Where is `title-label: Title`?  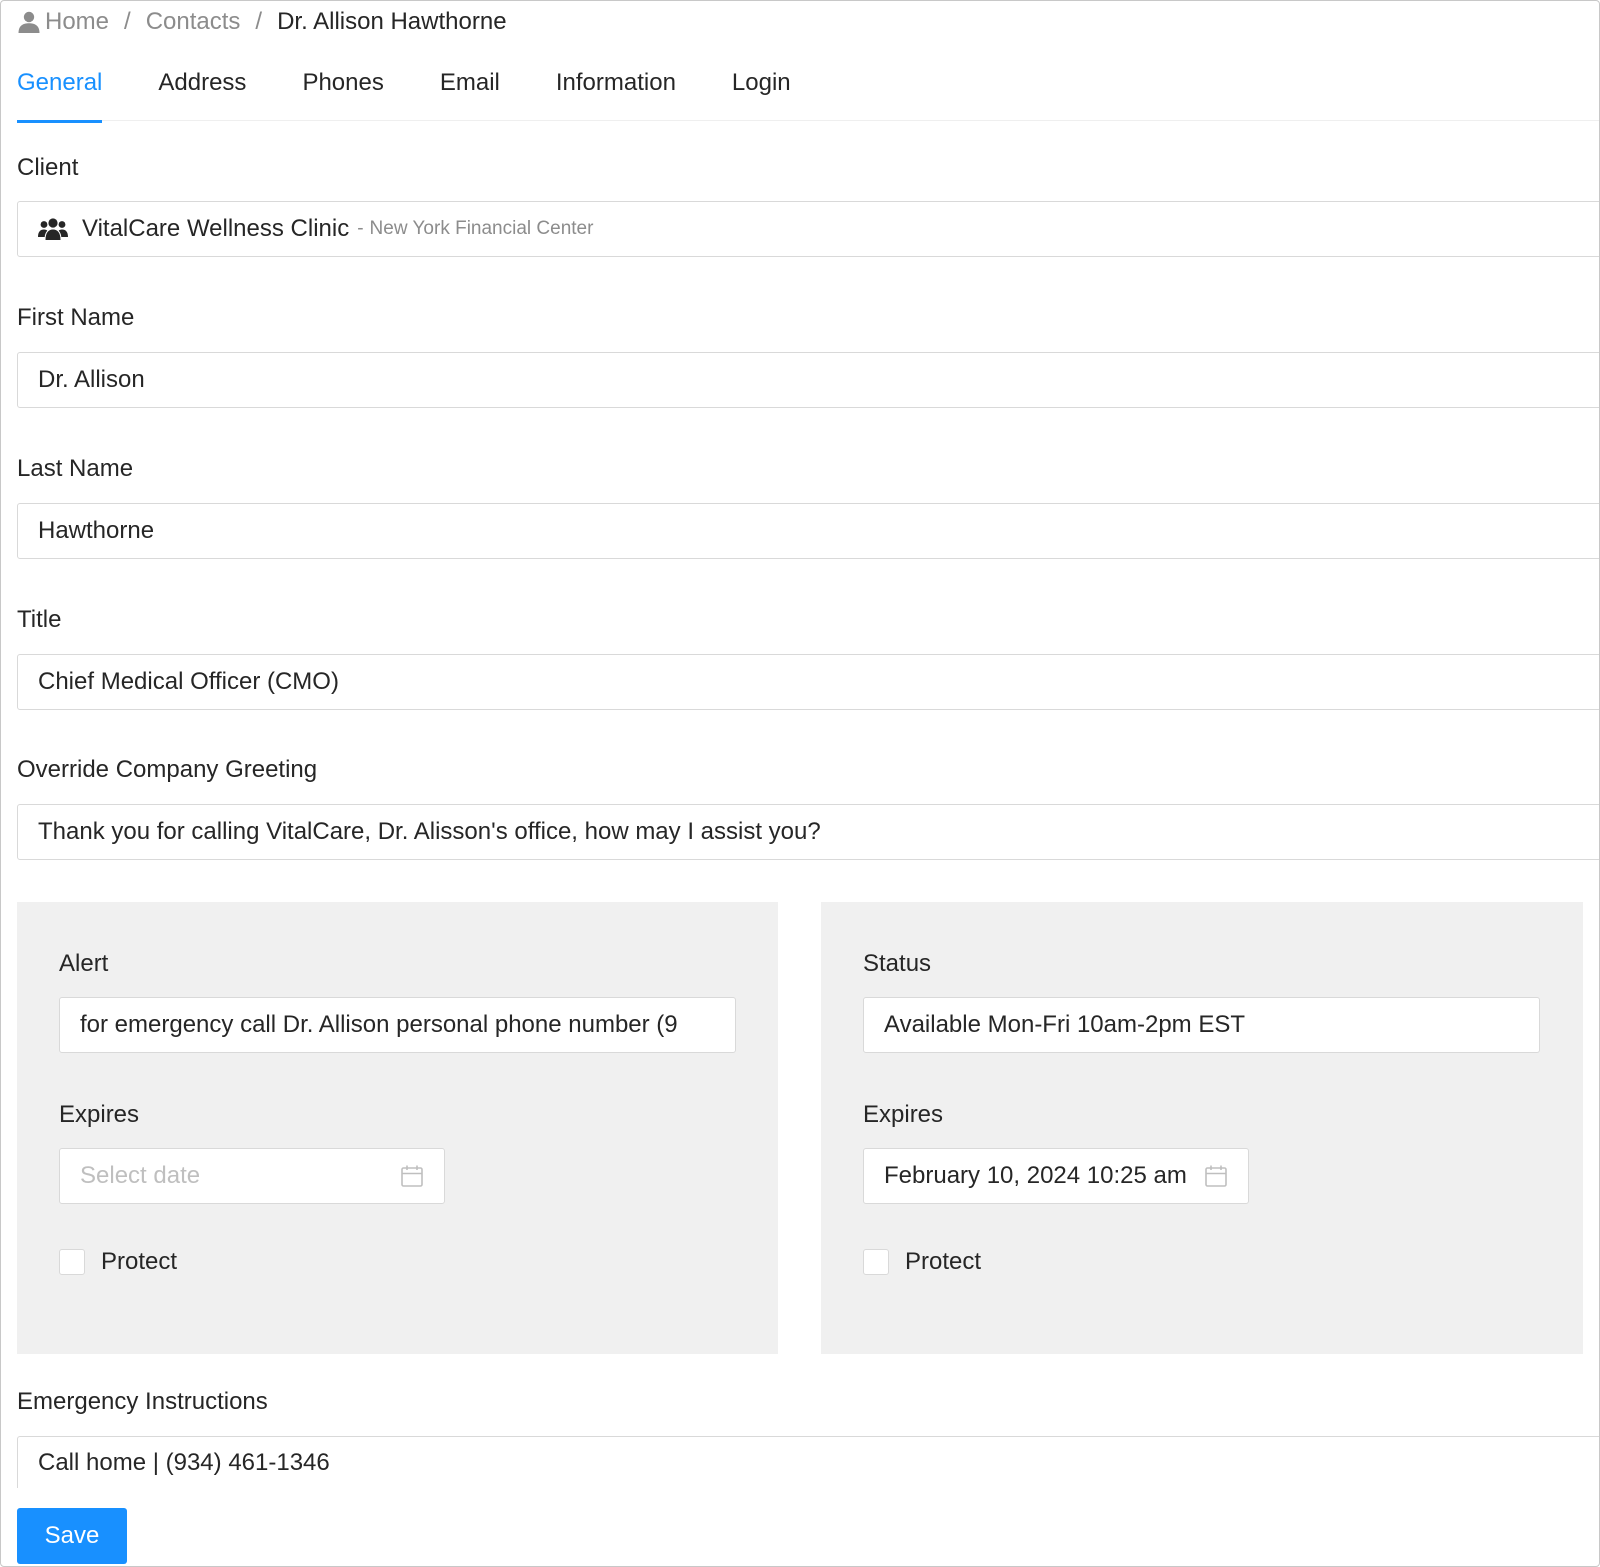 title-label: Title is located at coordinates (39, 619).